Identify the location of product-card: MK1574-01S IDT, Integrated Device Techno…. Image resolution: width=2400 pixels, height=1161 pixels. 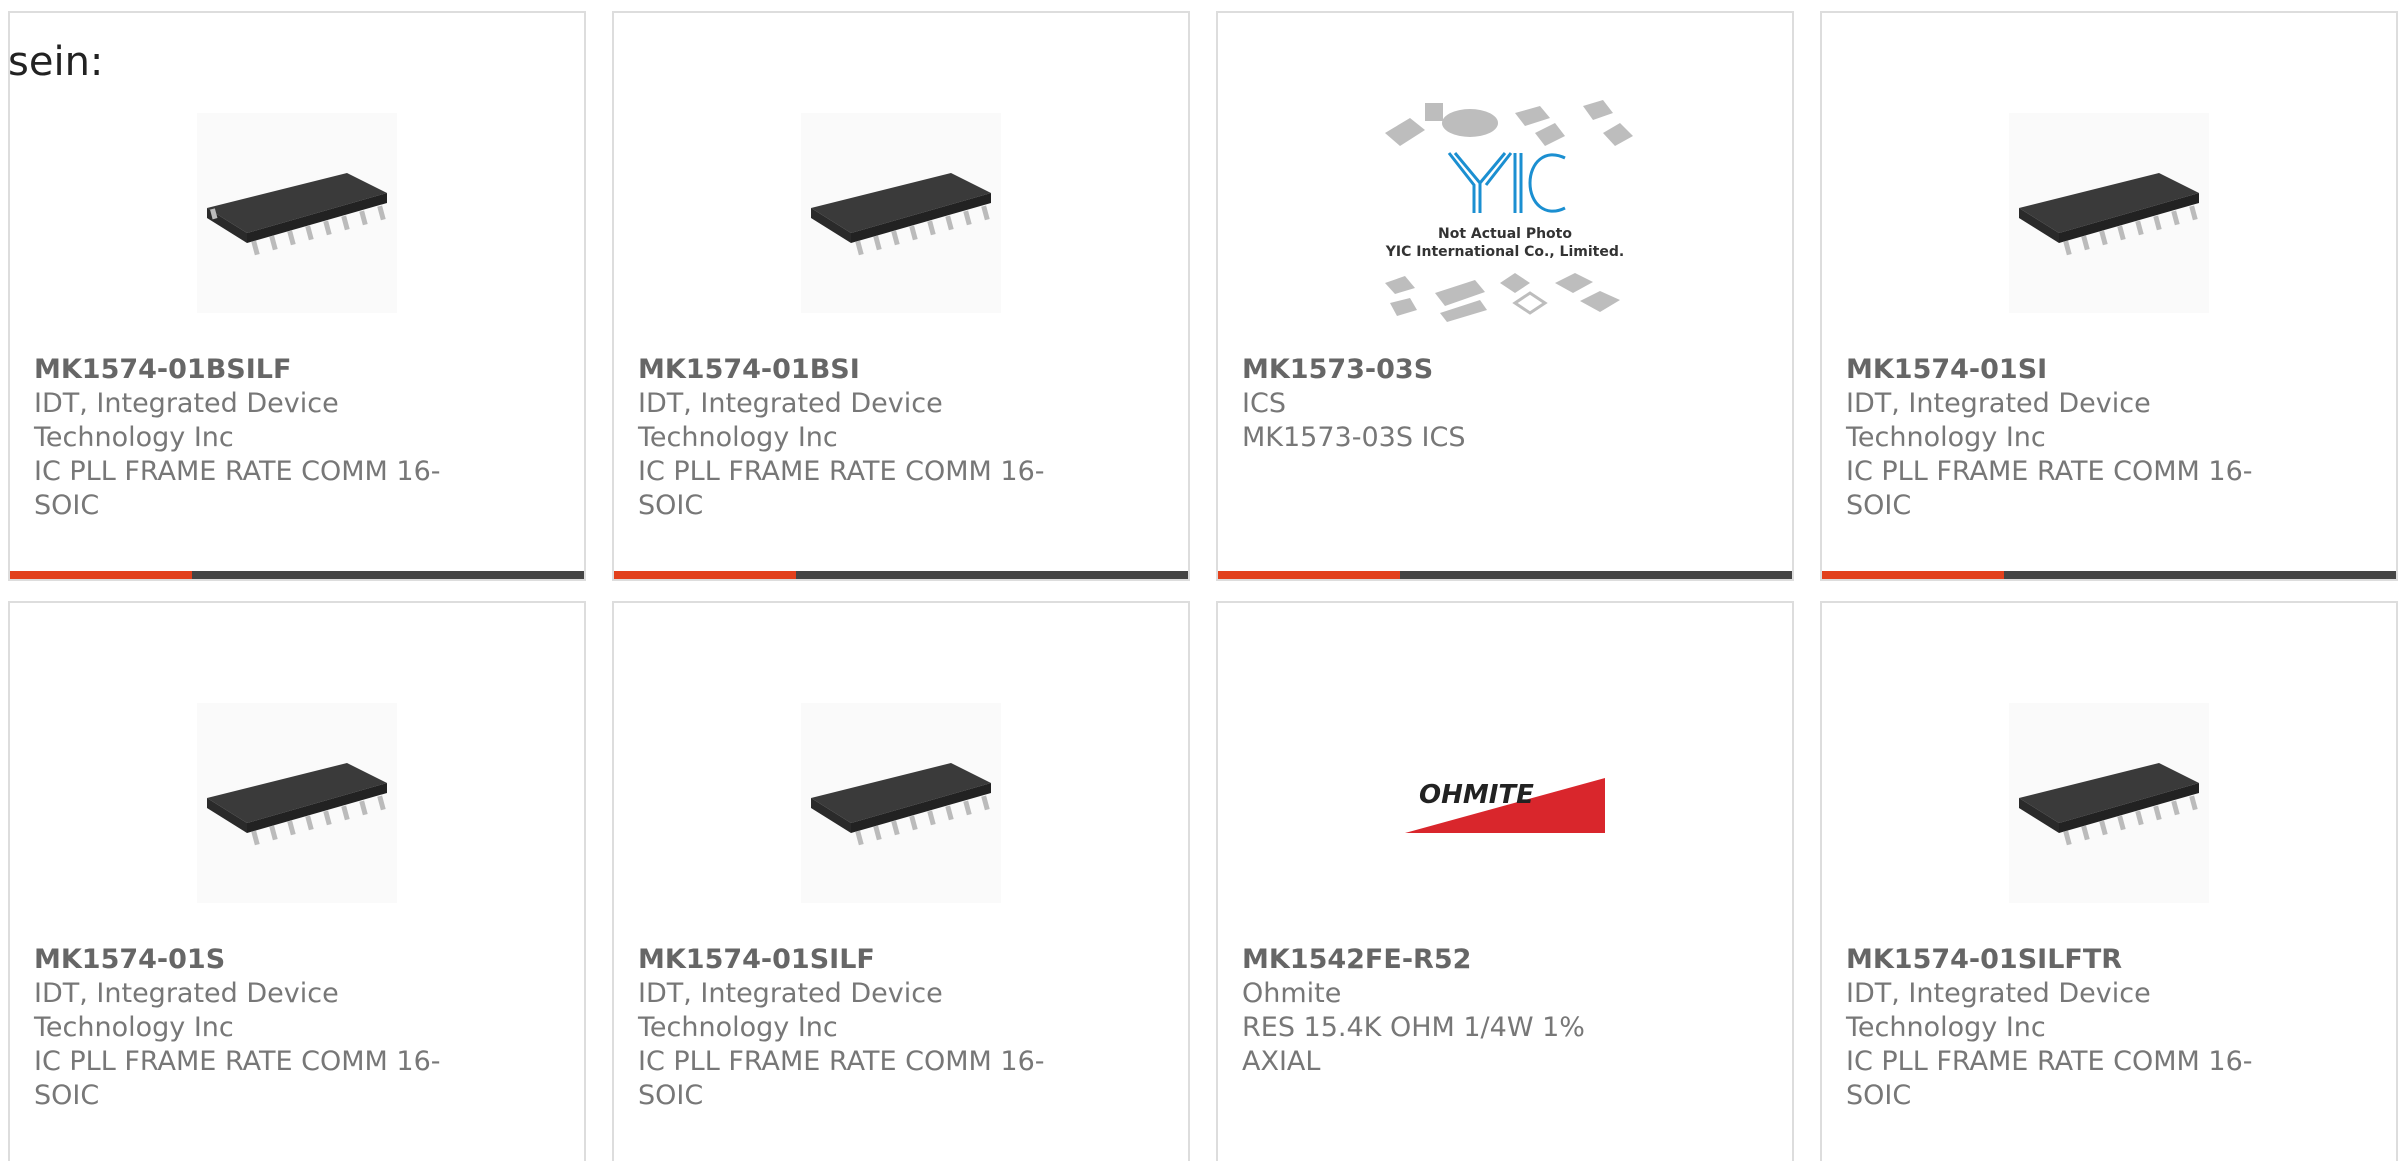
(297, 881).